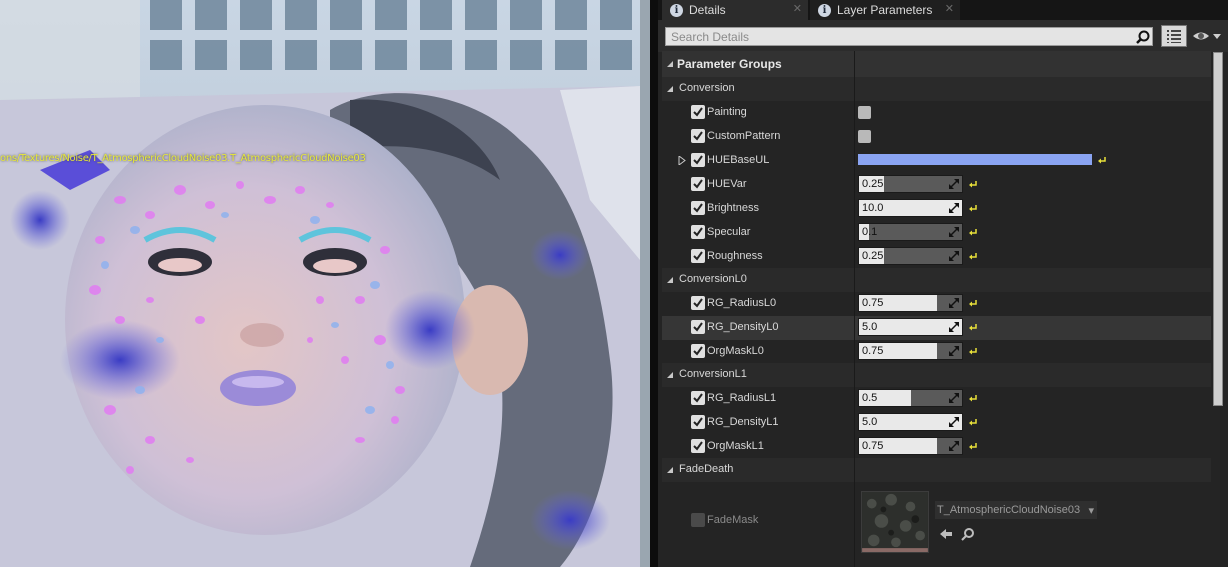 The height and width of the screenshot is (567, 1228). I want to click on texture-dropdown: T_AtmosphericCloudNoise03 ▾, so click(1016, 510).